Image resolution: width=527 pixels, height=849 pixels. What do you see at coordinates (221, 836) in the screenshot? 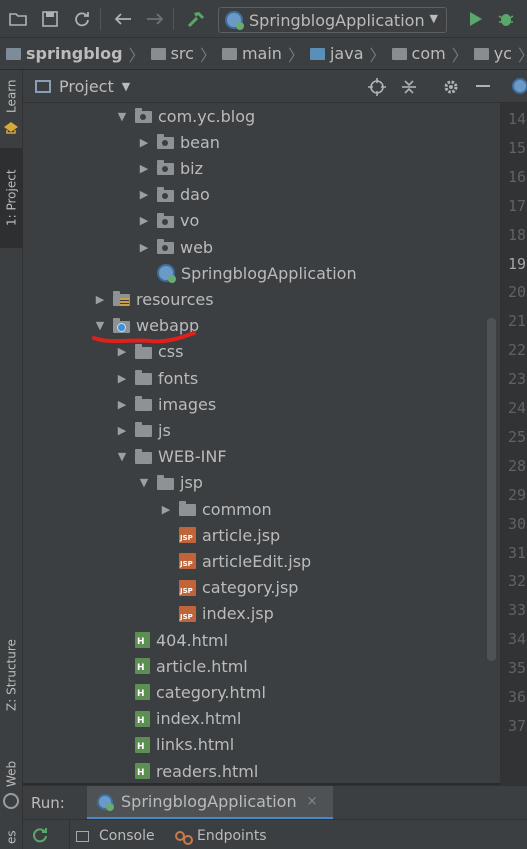
I see `endpoints-tab: Endpoints` at bounding box center [221, 836].